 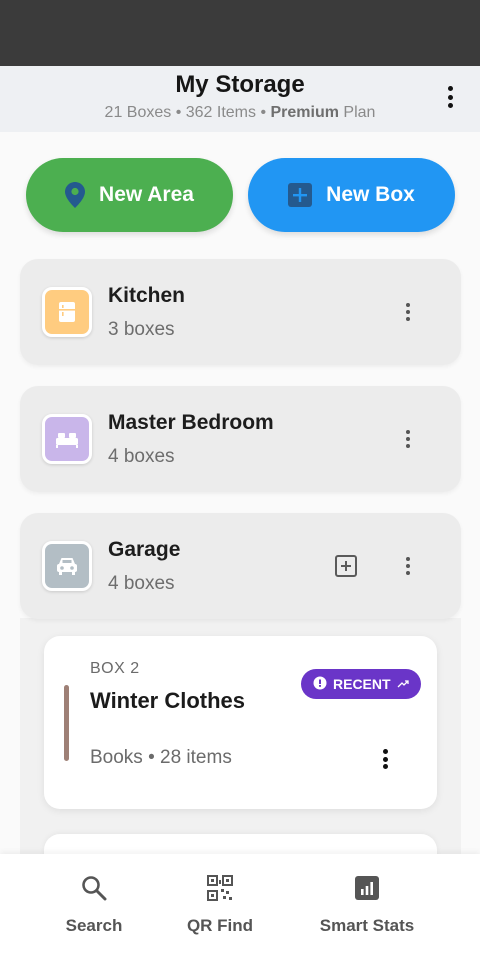 I want to click on bar-chart-icon, so click(x=367, y=888).